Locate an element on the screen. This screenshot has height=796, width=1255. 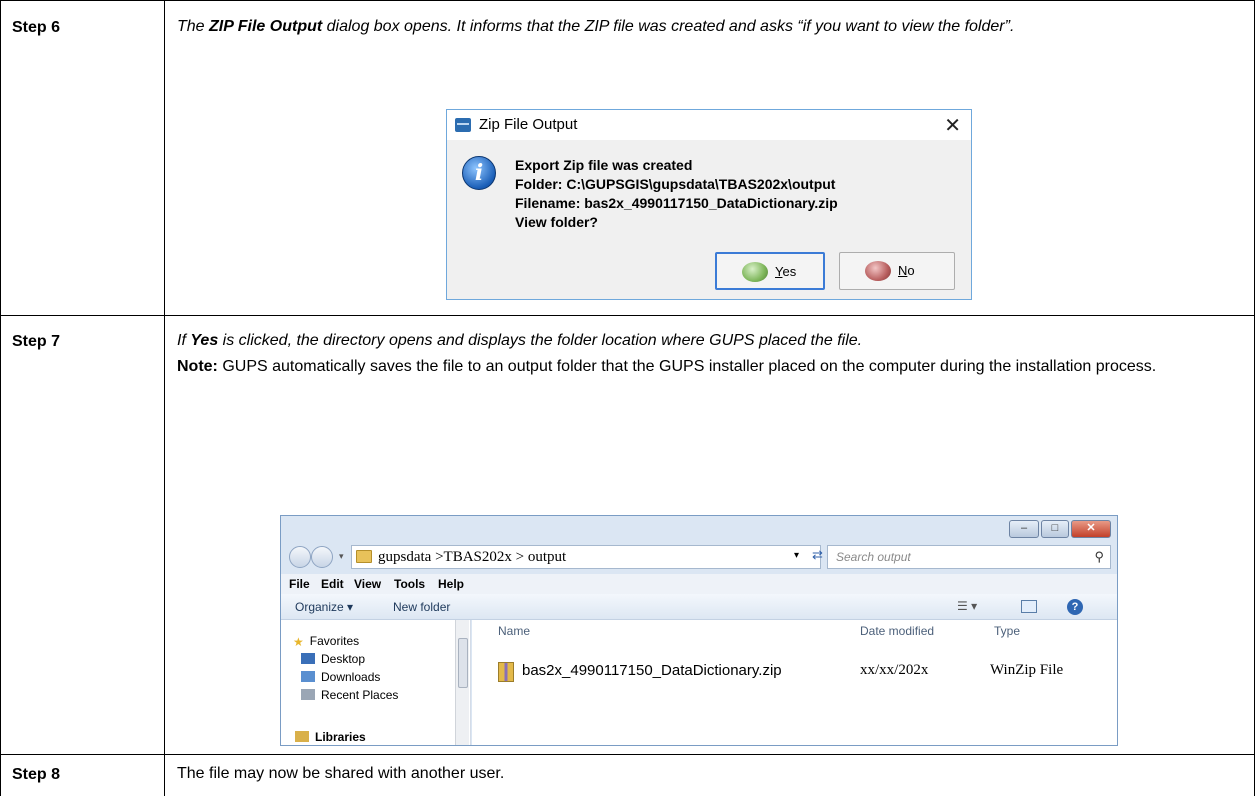
dialog-title: Zip File Output is located at coordinates (528, 124).